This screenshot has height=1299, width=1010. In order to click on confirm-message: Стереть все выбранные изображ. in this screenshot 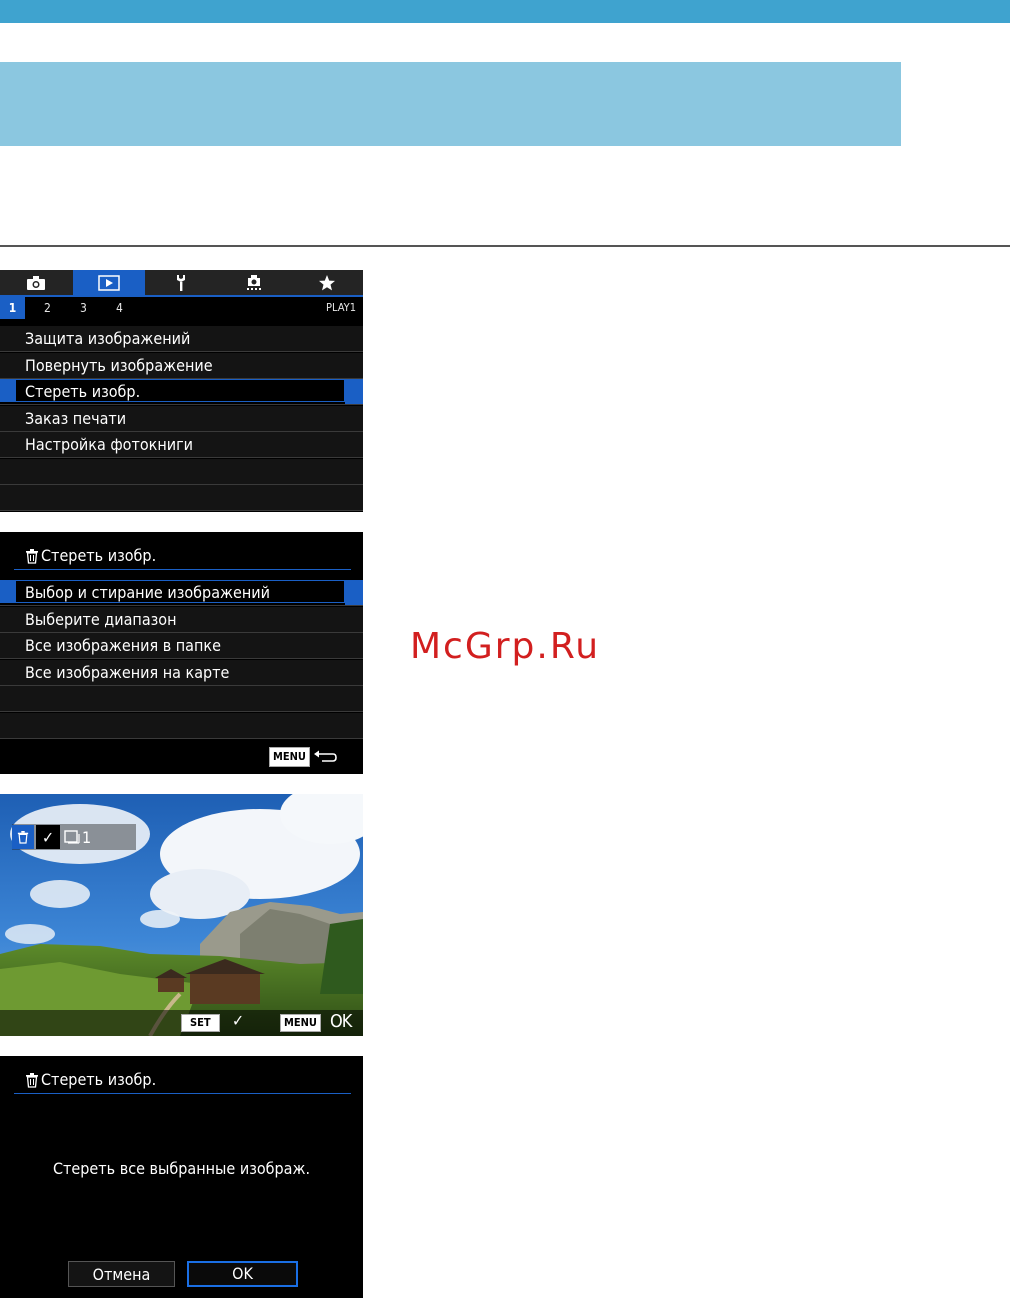, I will do `click(181, 1168)`.